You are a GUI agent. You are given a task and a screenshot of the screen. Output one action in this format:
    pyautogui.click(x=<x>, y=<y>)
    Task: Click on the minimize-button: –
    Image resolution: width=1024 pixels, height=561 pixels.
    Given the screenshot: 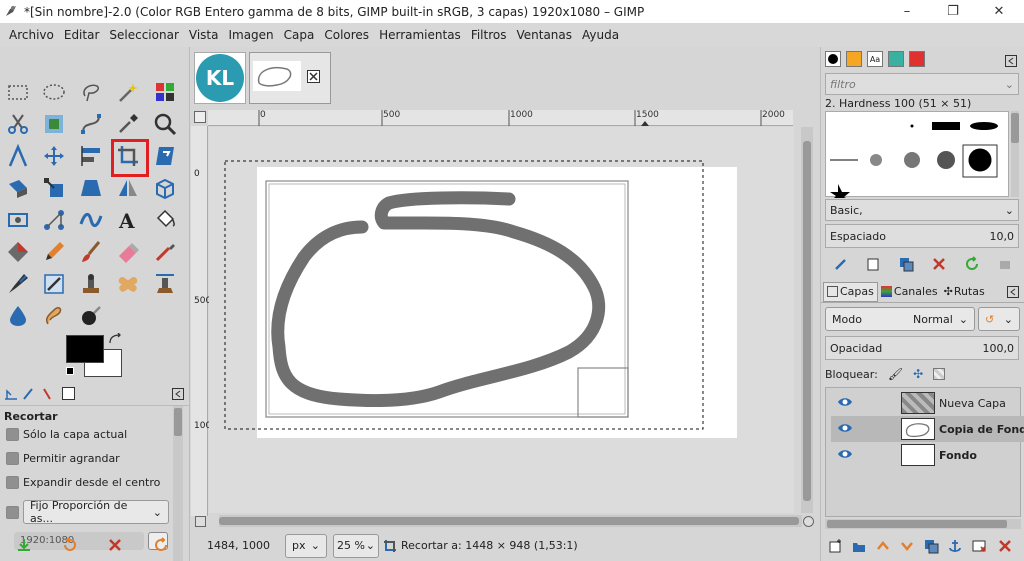 What is the action you would take?
    pyautogui.click(x=907, y=11)
    